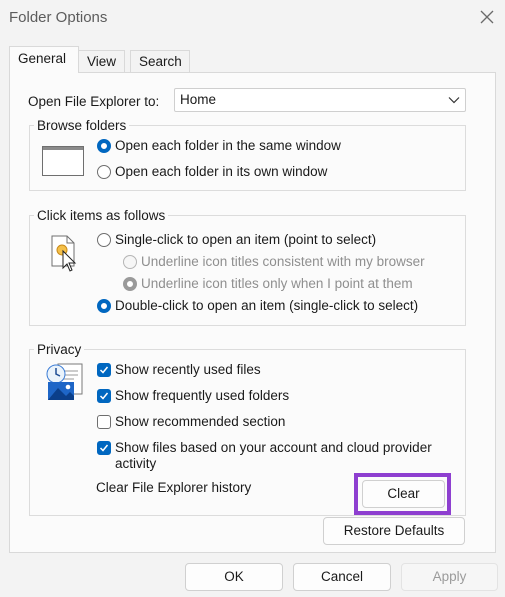 The image size is (505, 597). What do you see at coordinates (59, 349) in the screenshot?
I see `privacy-title: Privacy` at bounding box center [59, 349].